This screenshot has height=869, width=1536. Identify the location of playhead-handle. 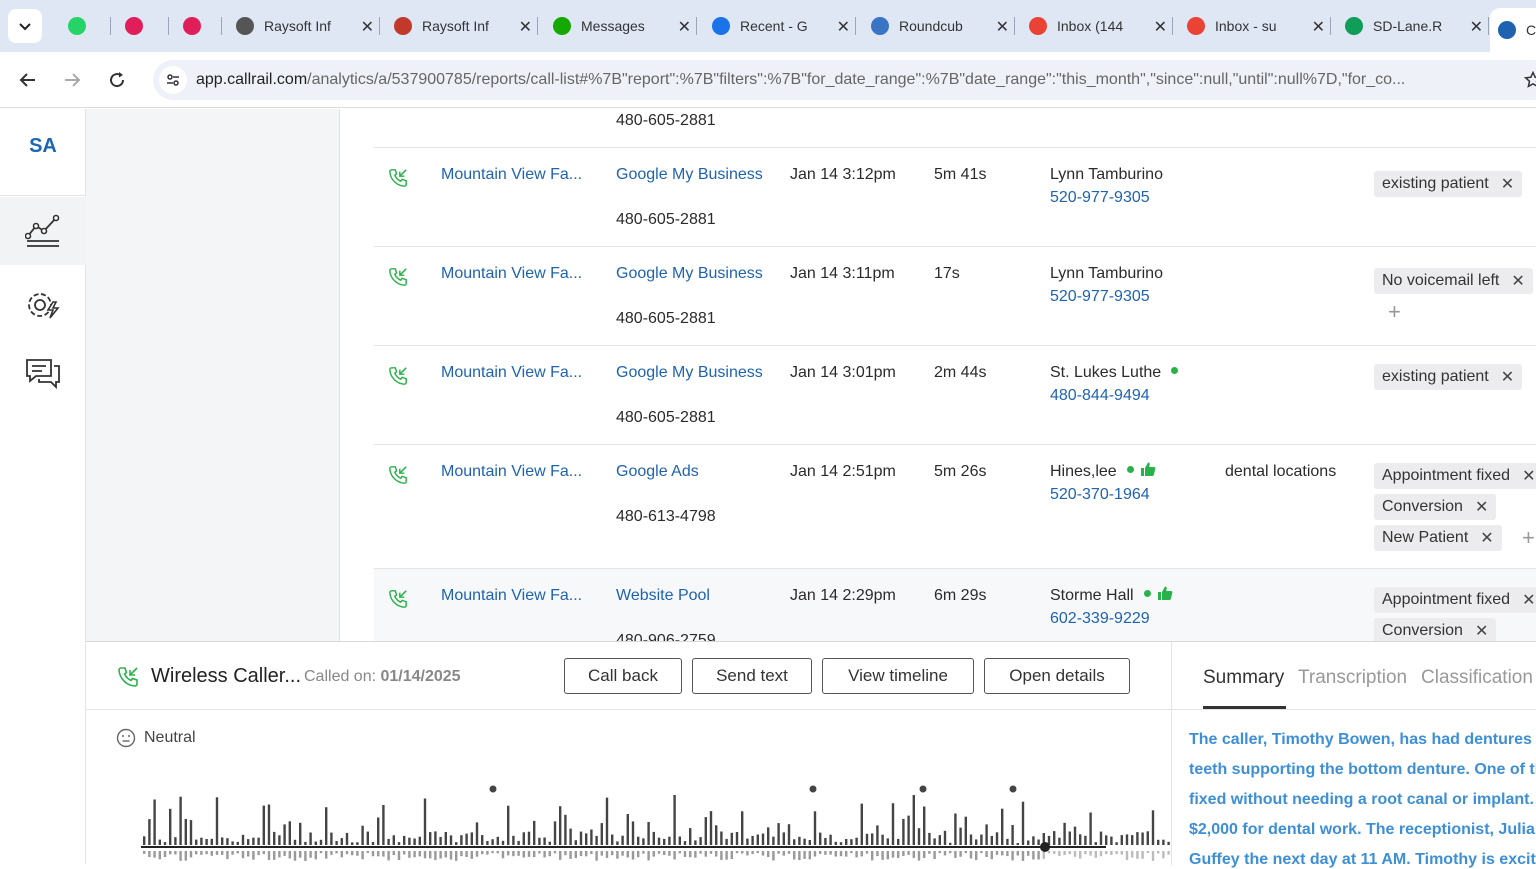
(1045, 847).